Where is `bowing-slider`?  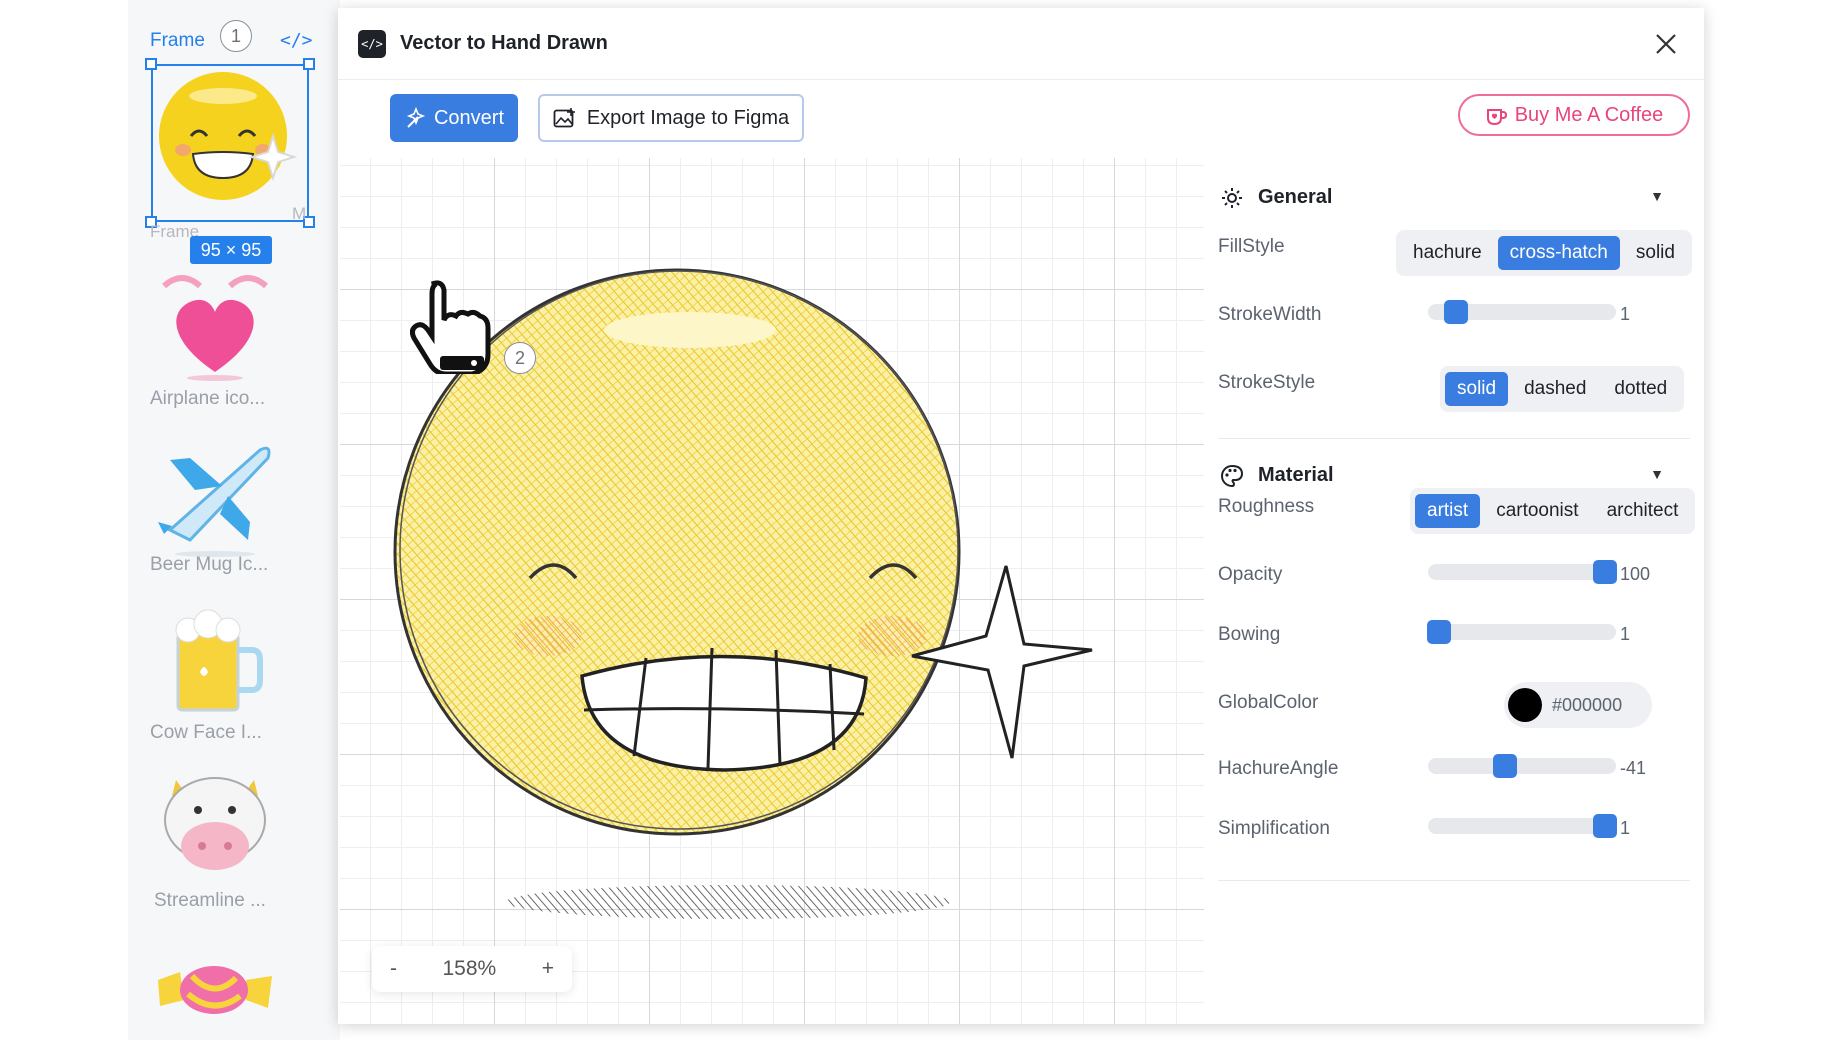 bowing-slider is located at coordinates (1521, 632).